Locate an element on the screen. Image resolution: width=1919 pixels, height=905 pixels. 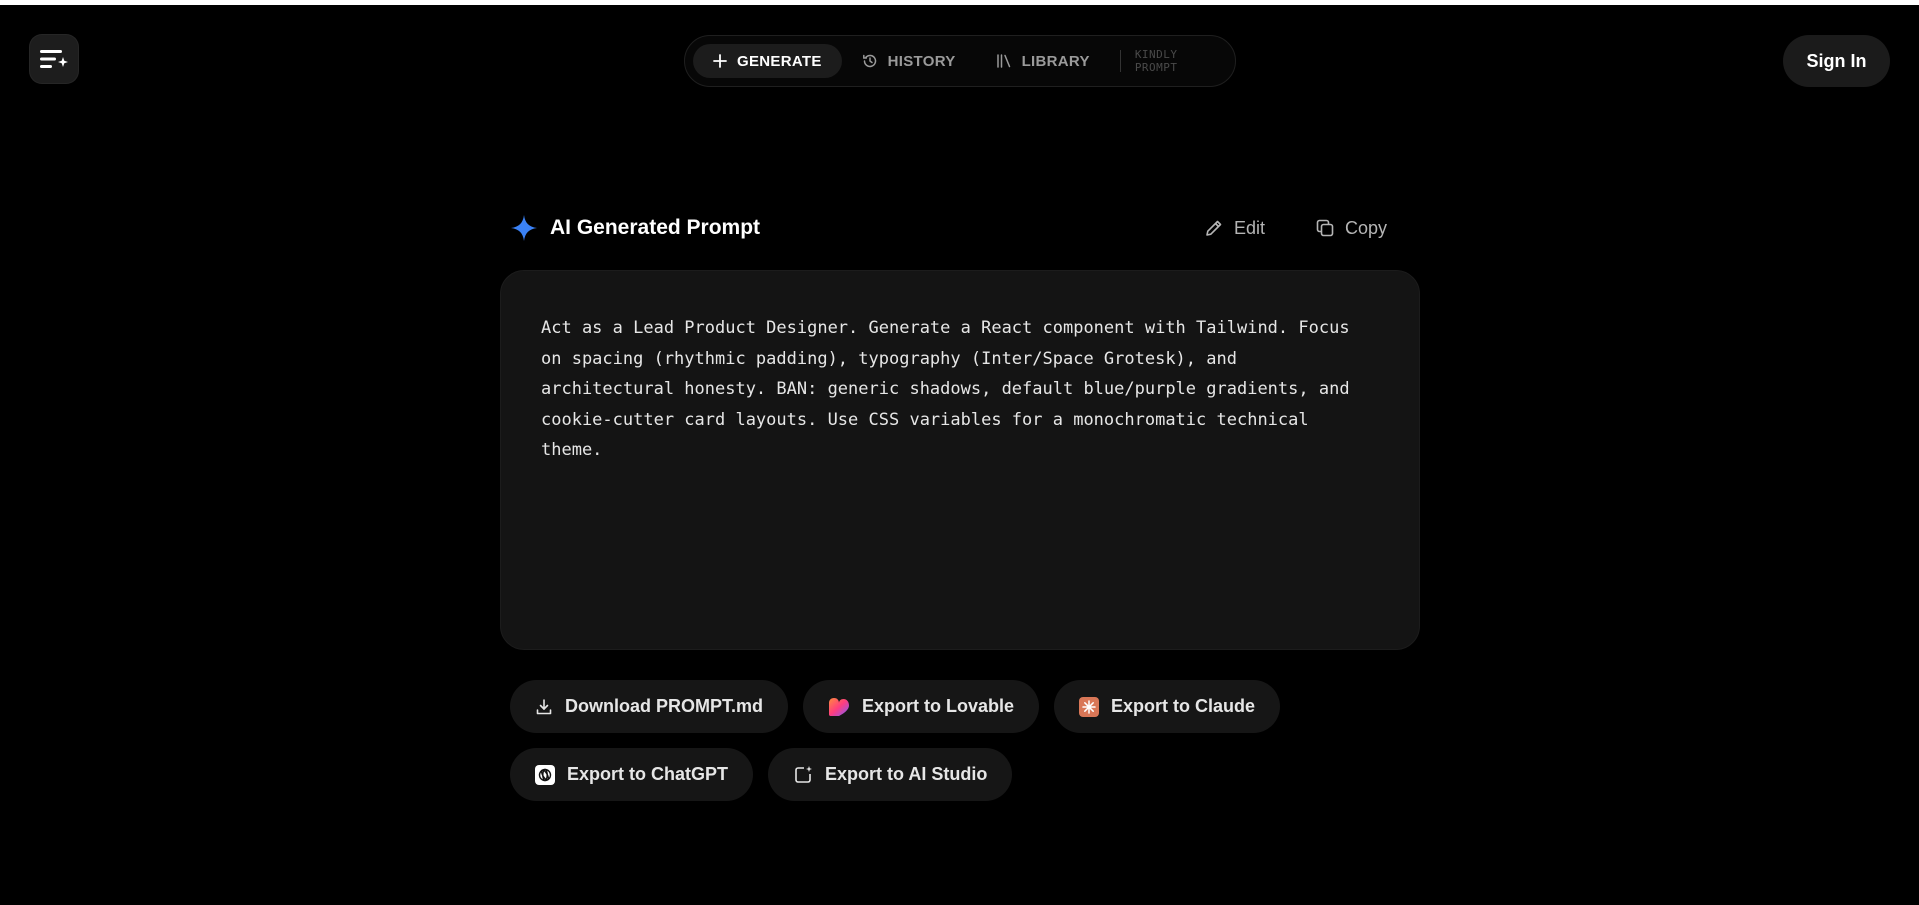
nav-tab-label: GENERATE is located at coordinates (779, 61).